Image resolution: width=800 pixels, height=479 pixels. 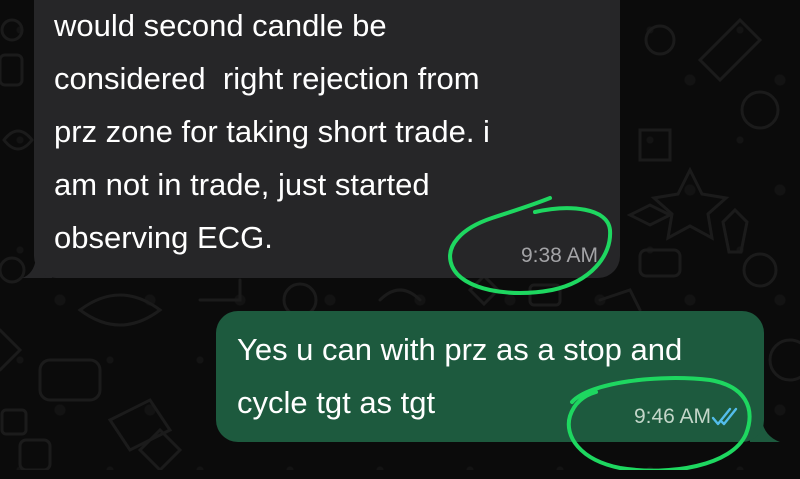 I want to click on bottom-edge, so click(x=400, y=474).